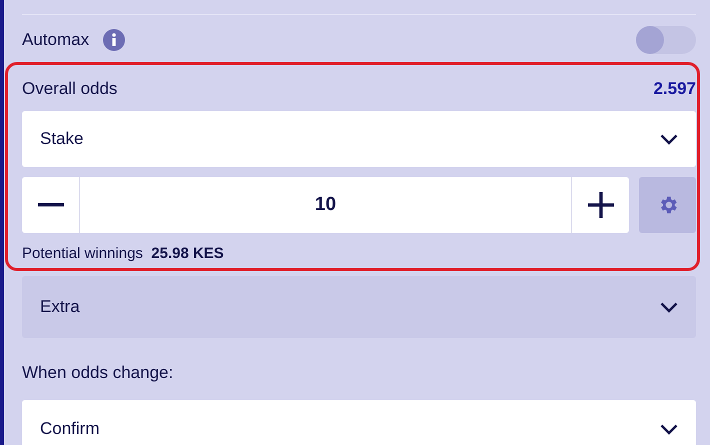  I want to click on minus-icon, so click(51, 205).